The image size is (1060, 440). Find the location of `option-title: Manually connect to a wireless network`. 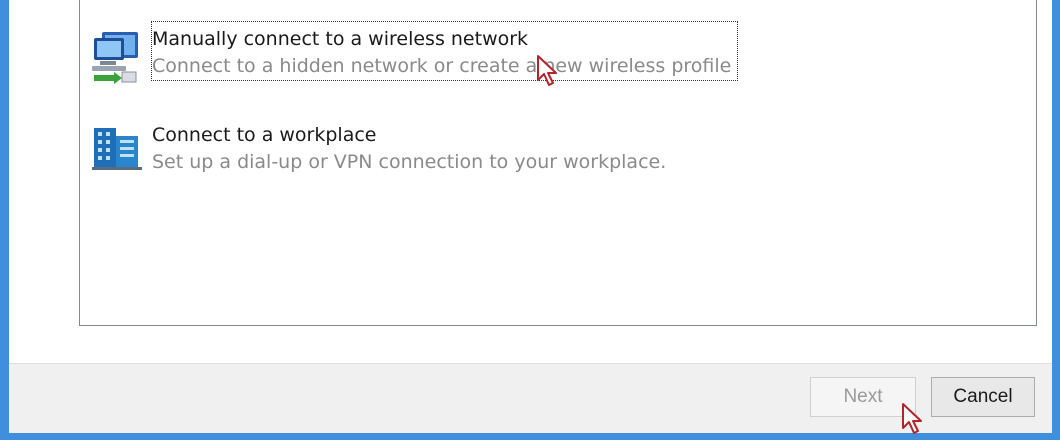

option-title: Manually connect to a wireless network is located at coordinates (340, 39).